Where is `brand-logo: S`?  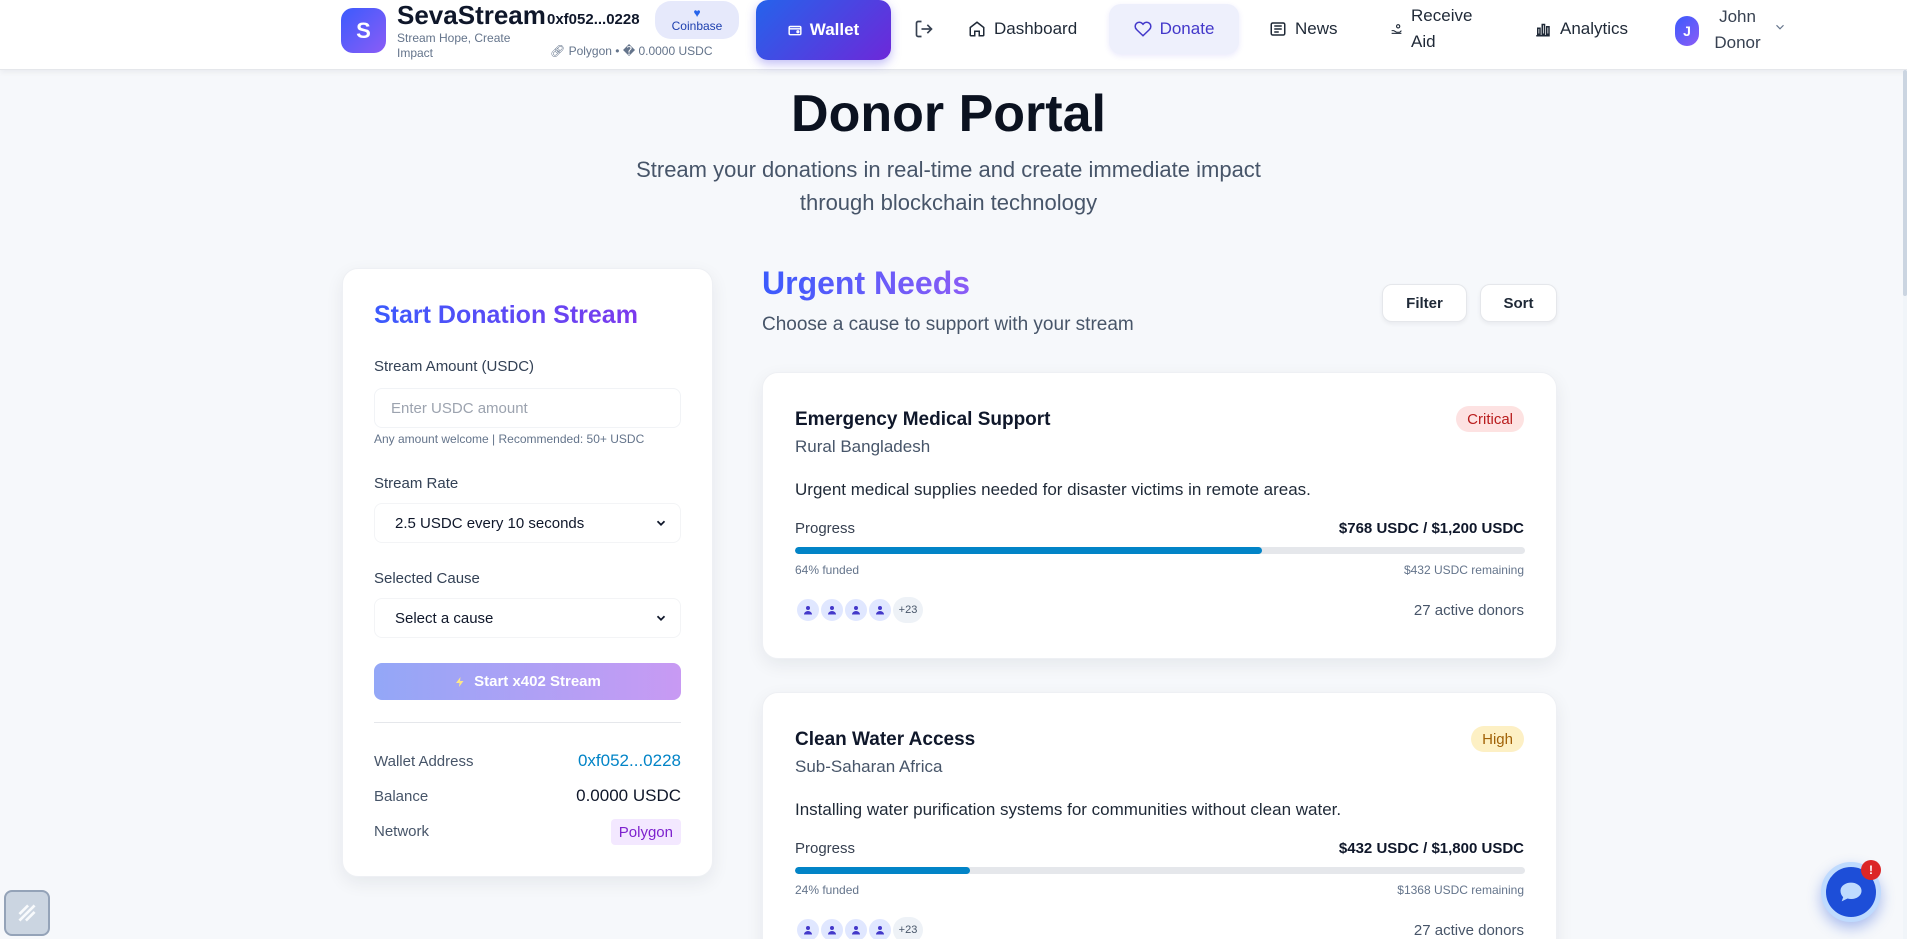
brand-logo: S is located at coordinates (363, 30).